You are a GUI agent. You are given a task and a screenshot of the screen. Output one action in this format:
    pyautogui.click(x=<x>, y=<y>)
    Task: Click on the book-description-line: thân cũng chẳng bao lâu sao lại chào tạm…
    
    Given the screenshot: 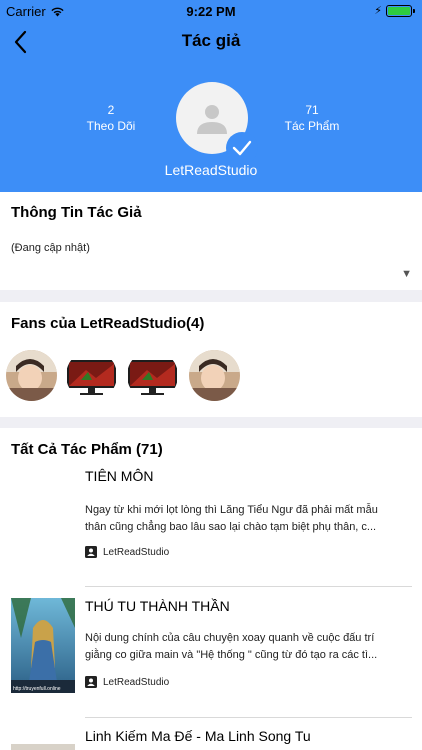 What is the action you would take?
    pyautogui.click(x=231, y=527)
    